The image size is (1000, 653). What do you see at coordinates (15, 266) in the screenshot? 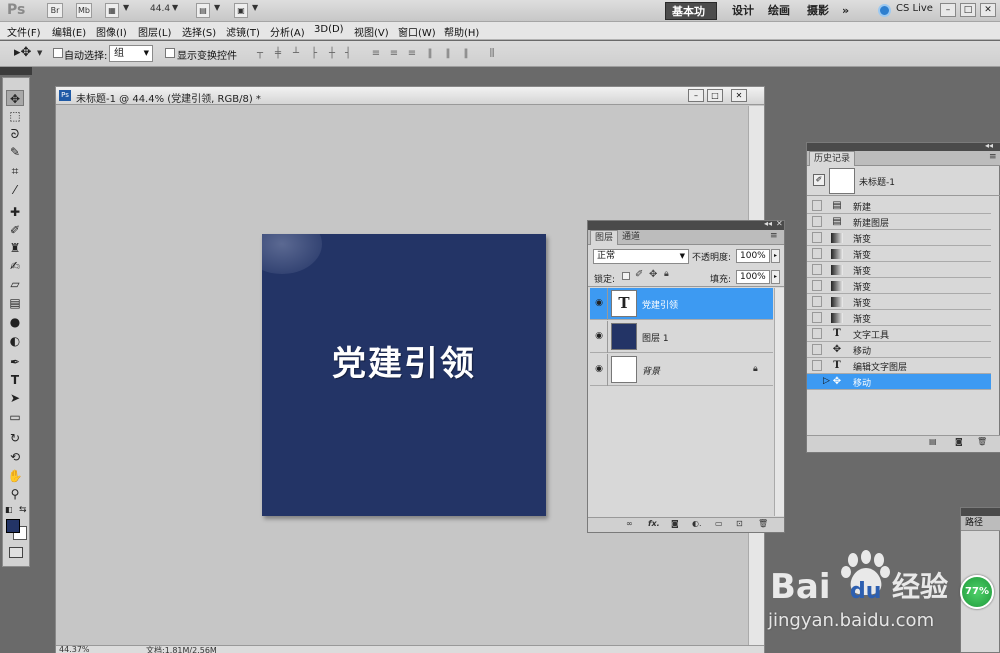
I see `history-brush-tool-icon: ✍` at bounding box center [15, 266].